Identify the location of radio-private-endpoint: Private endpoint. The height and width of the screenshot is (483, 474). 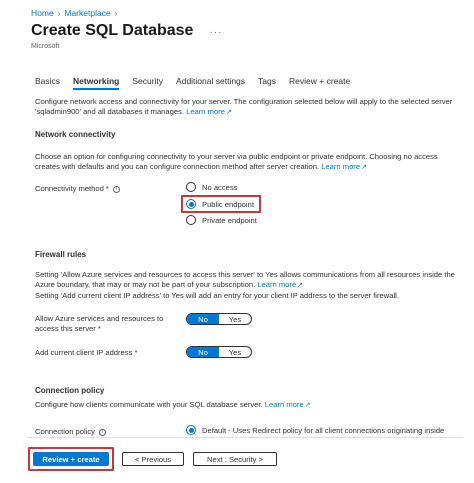
(221, 220).